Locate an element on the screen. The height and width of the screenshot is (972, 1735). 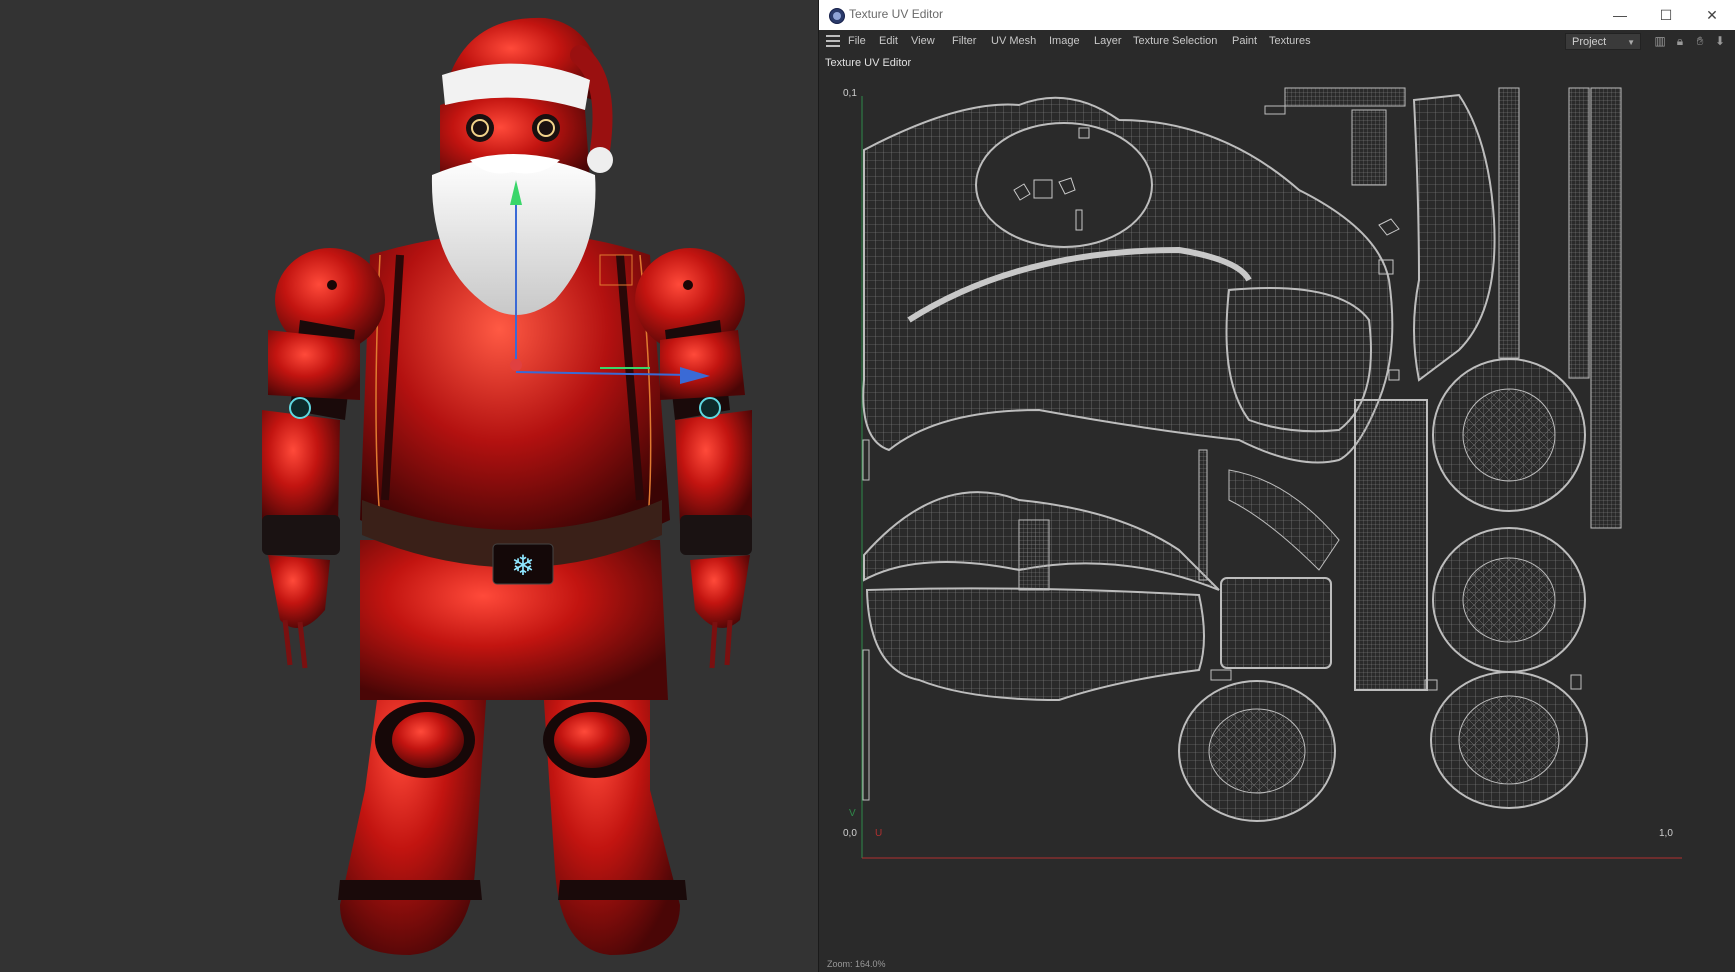
uv-top-left-label: 0,1 is located at coordinates (850, 93).